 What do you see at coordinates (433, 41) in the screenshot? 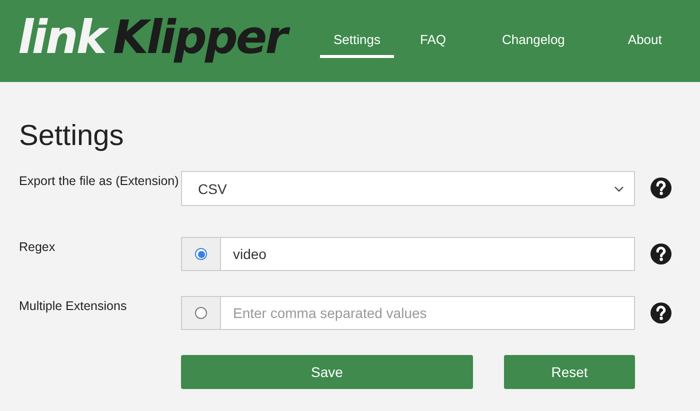
I see `nav-tab: FAQ` at bounding box center [433, 41].